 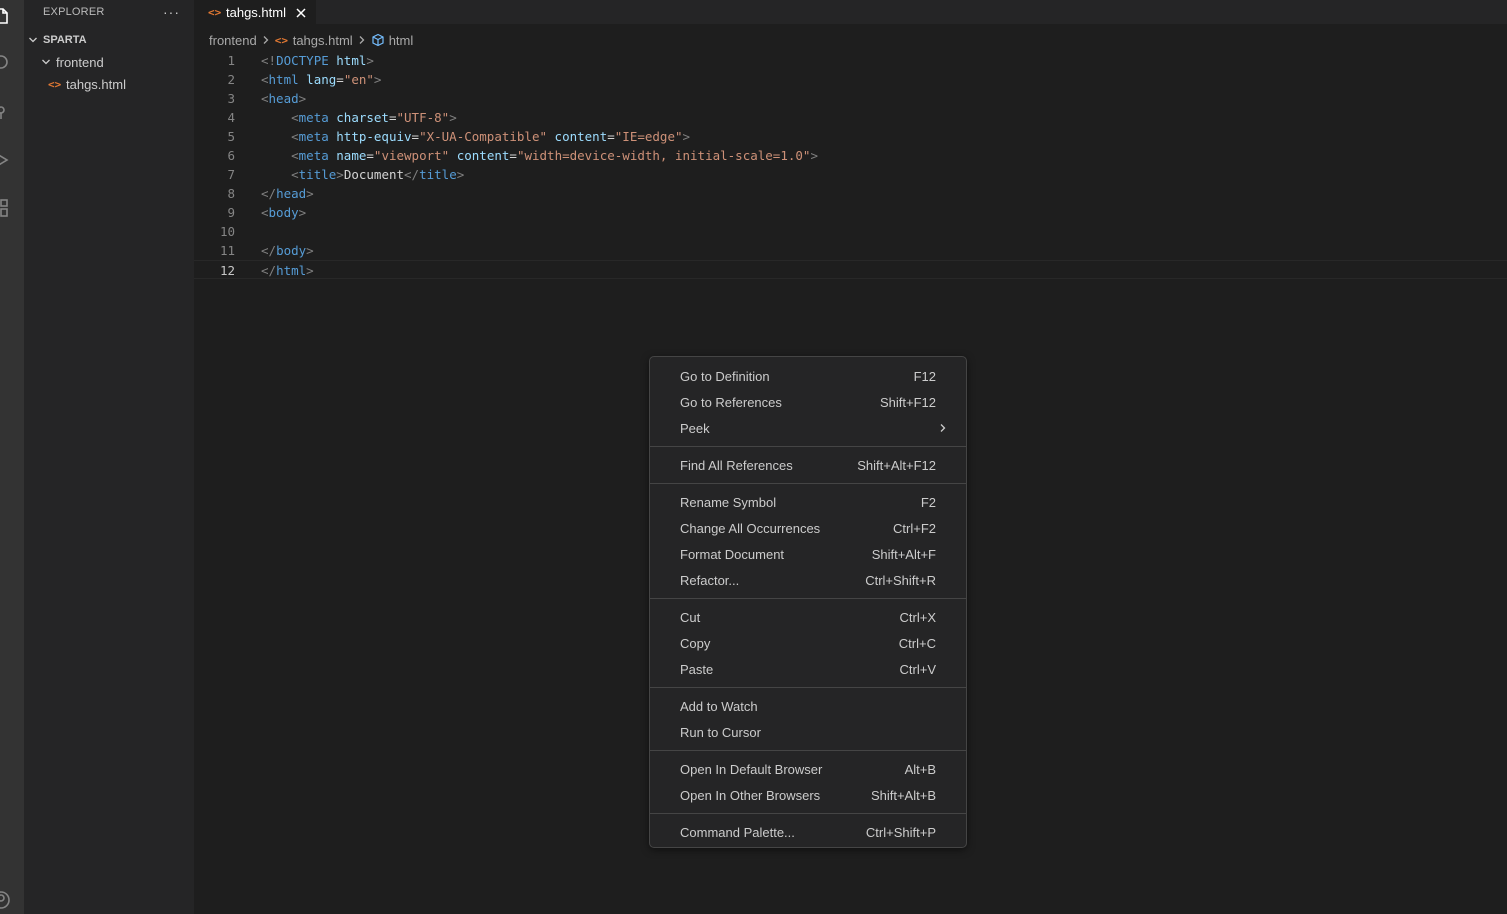 I want to click on breadcrumb-file: <> tahgs.html, so click(x=314, y=40).